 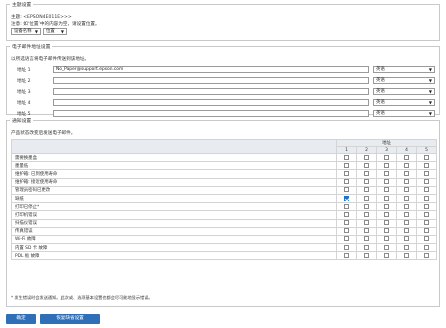 What do you see at coordinates (211, 102) in the screenshot?
I see `address-4-input` at bounding box center [211, 102].